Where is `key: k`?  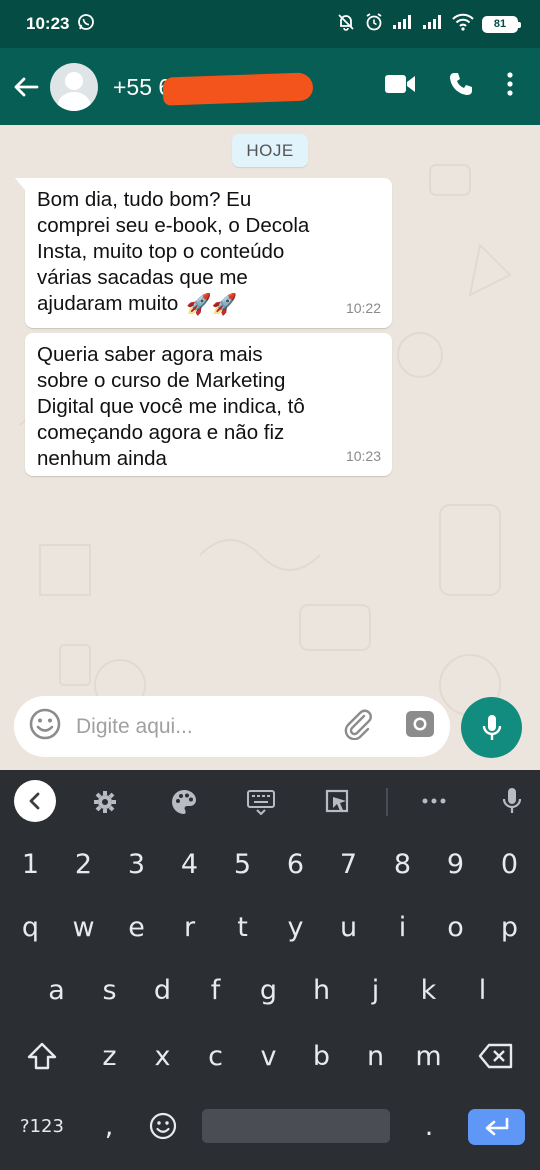
key: k is located at coordinates (428, 990).